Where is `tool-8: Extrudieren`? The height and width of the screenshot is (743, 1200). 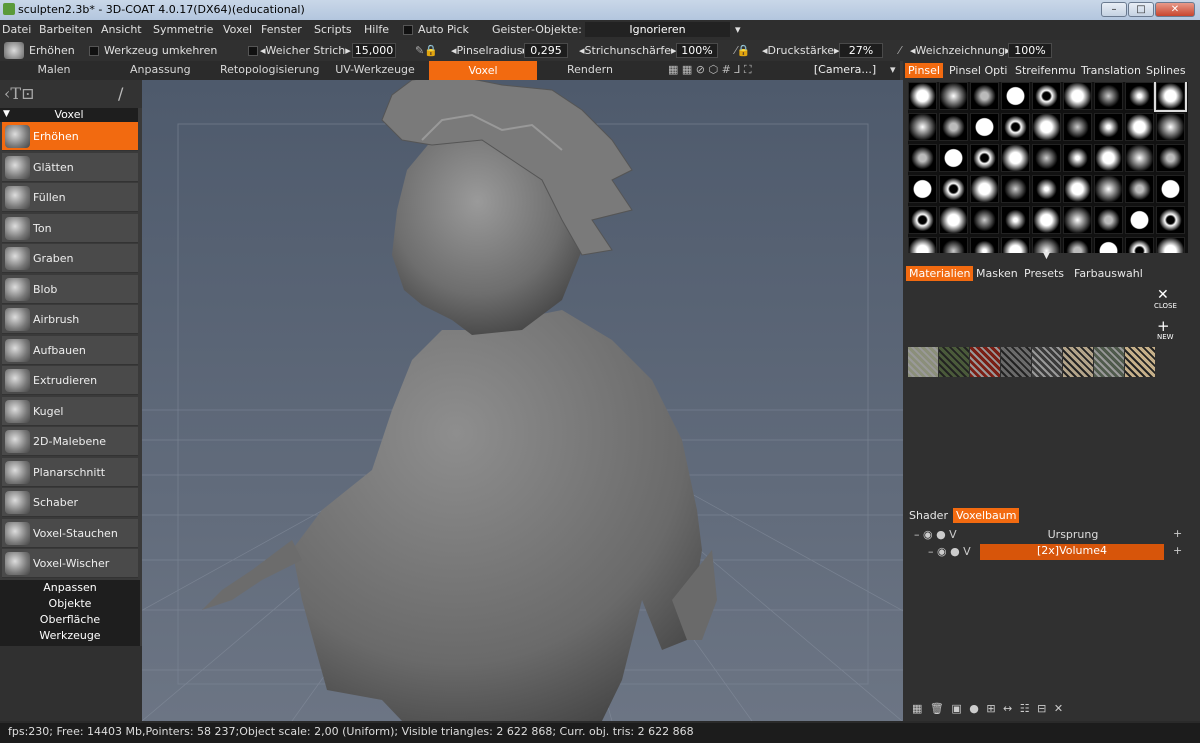 tool-8: Extrudieren is located at coordinates (70, 380).